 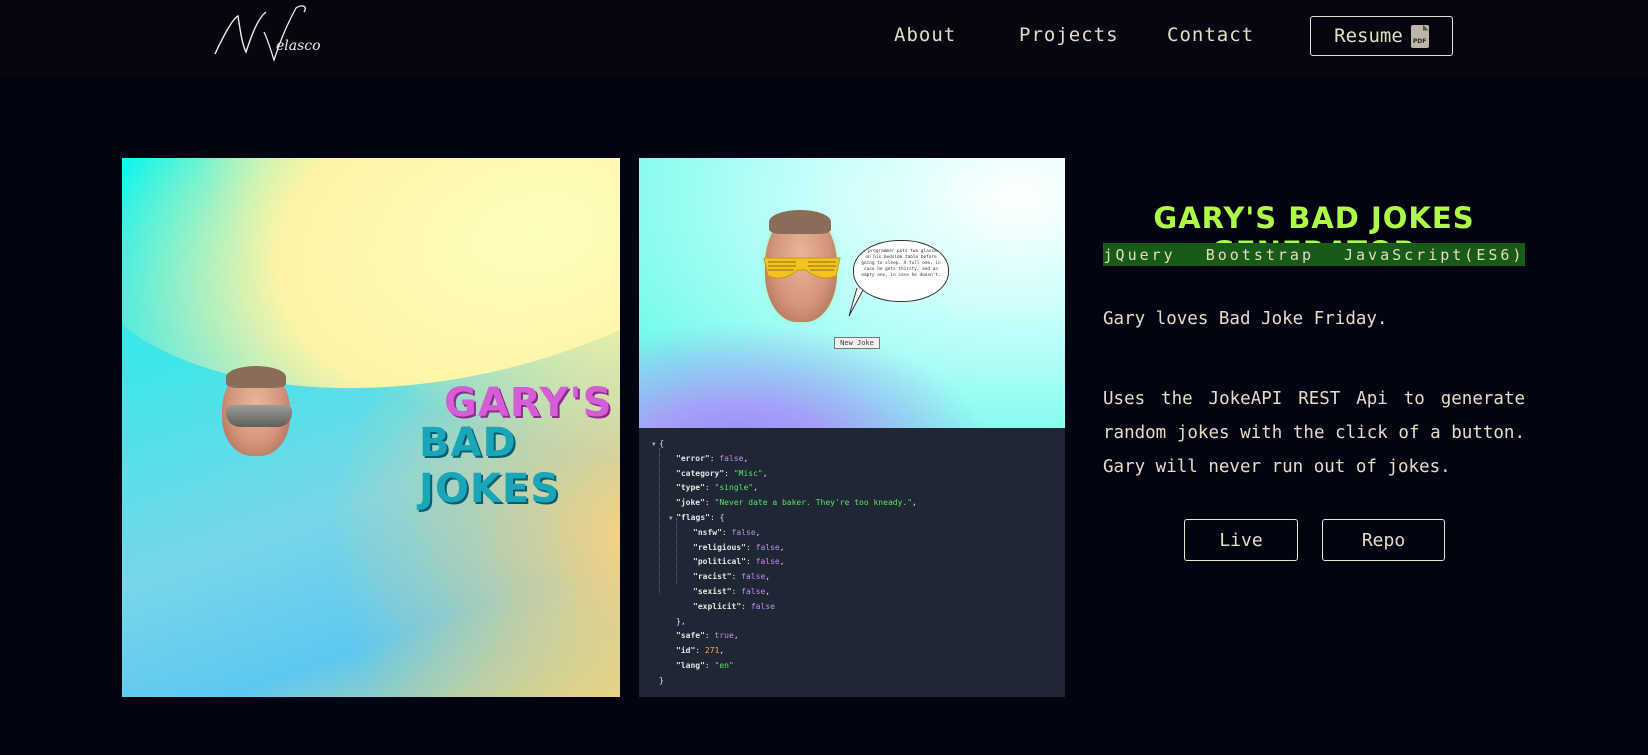 I want to click on tech-stack-bar: jQuery Bootstrap JavaScript(ES6), so click(x=1314, y=254).